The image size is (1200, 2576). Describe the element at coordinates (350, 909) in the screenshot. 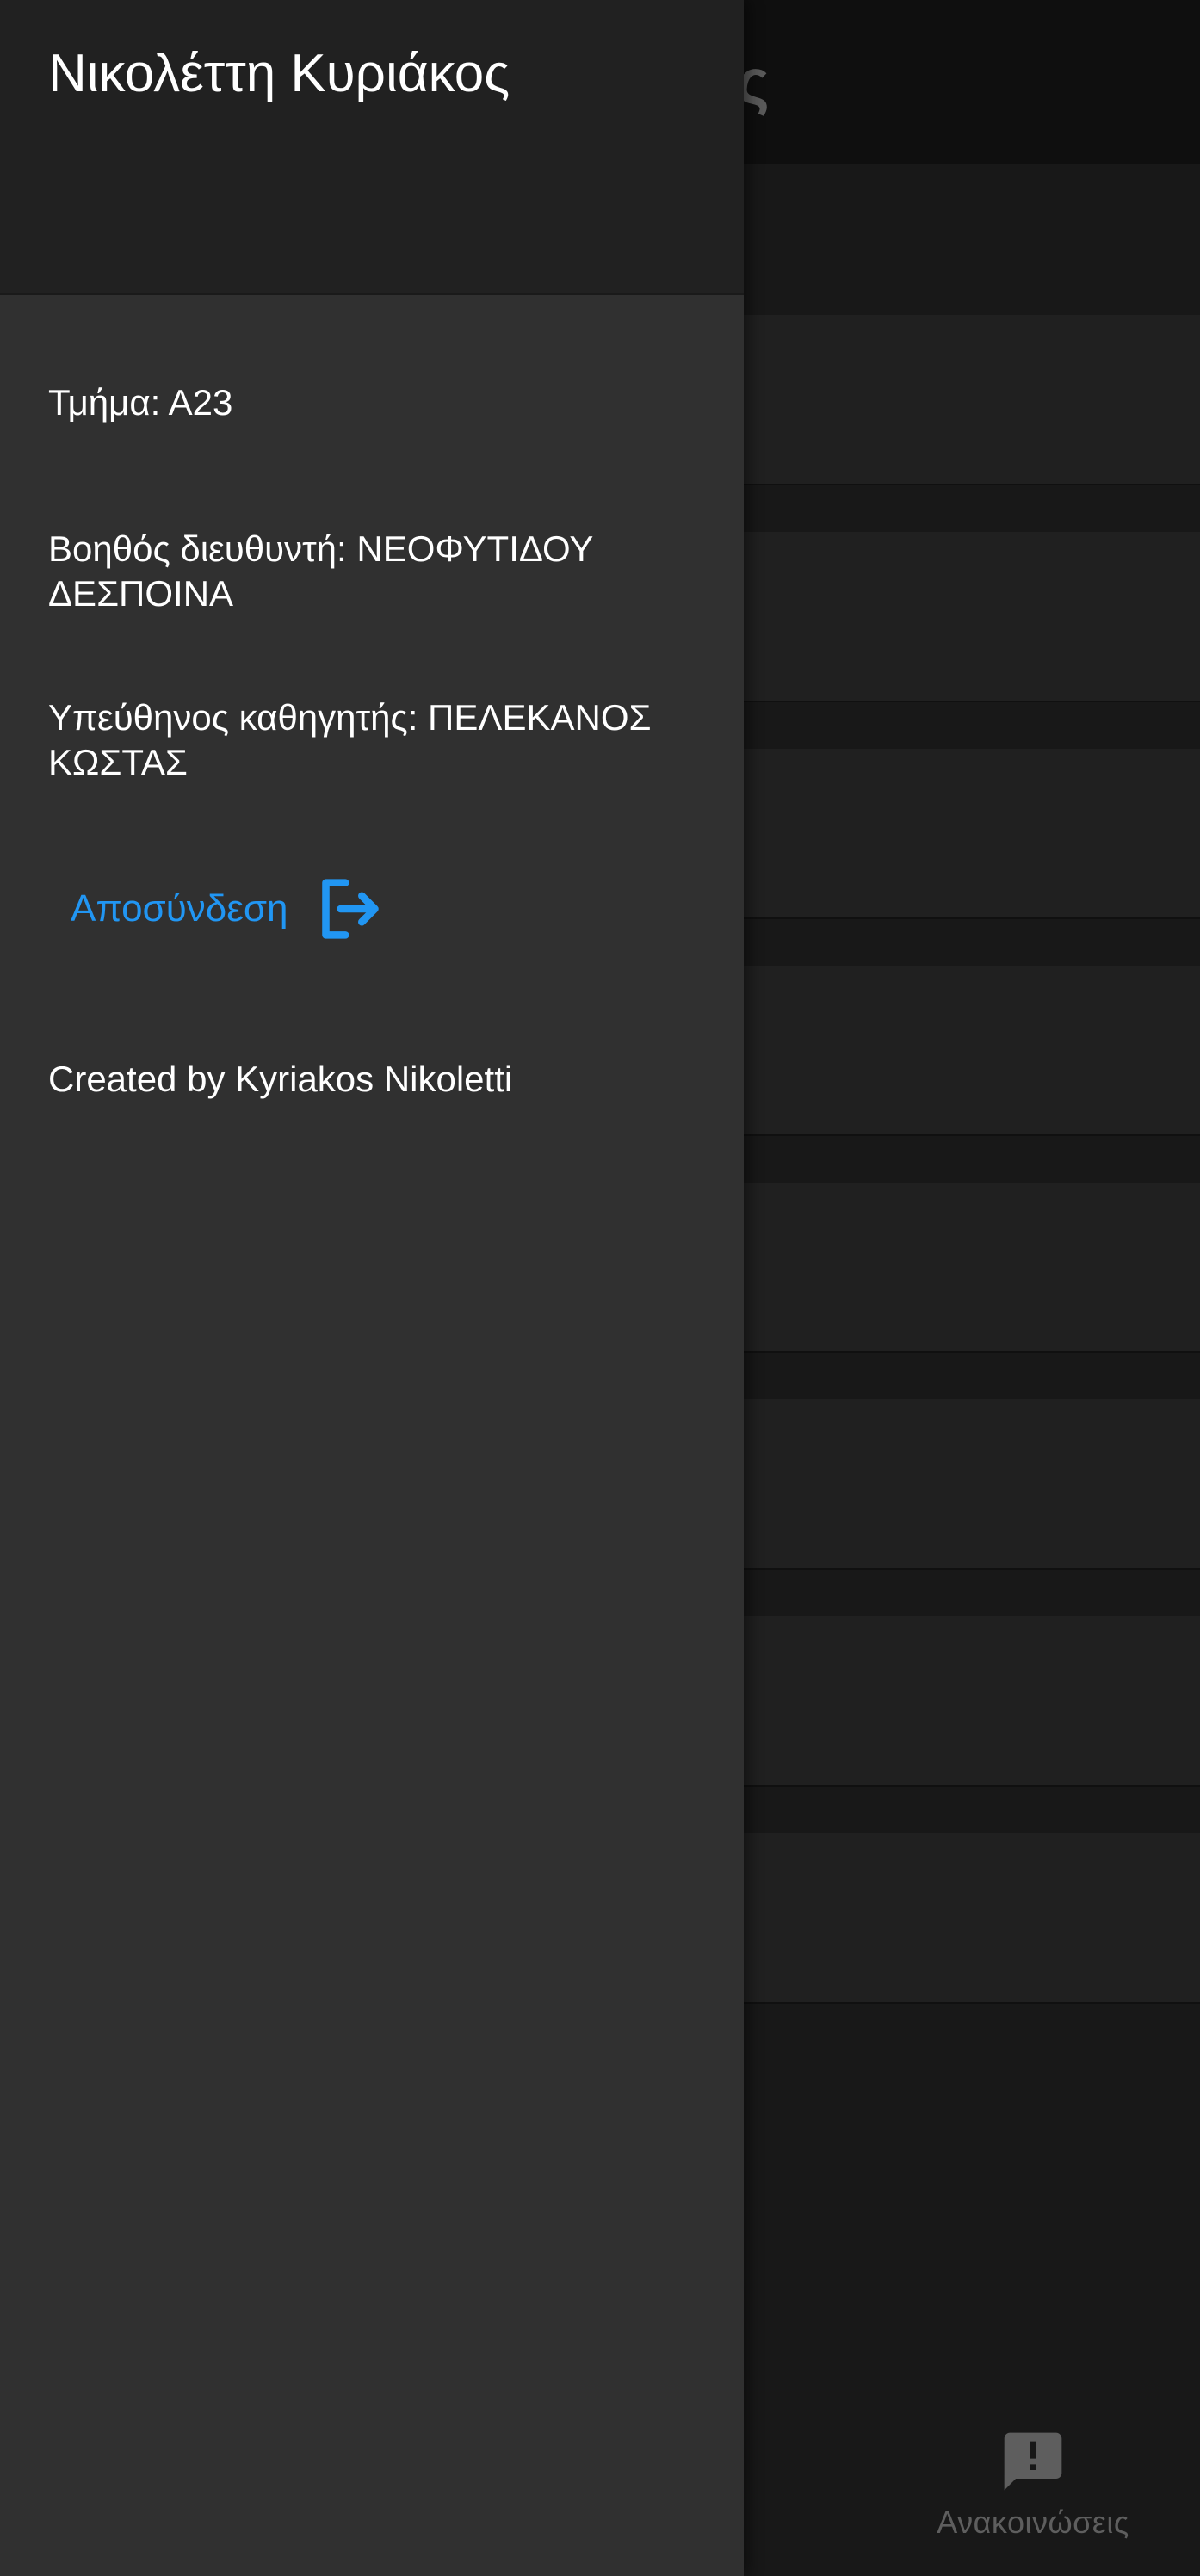

I see `logout-icon` at that location.